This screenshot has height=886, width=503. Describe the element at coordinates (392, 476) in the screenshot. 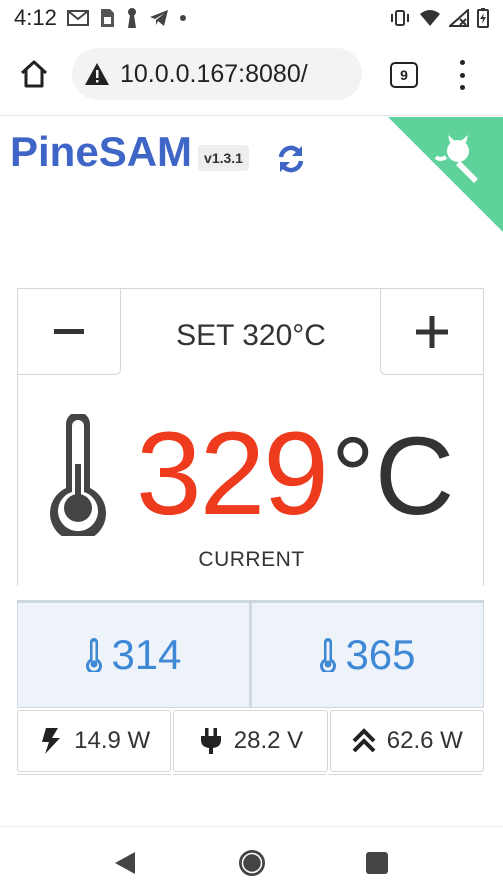

I see `temperature-unit: °C` at that location.